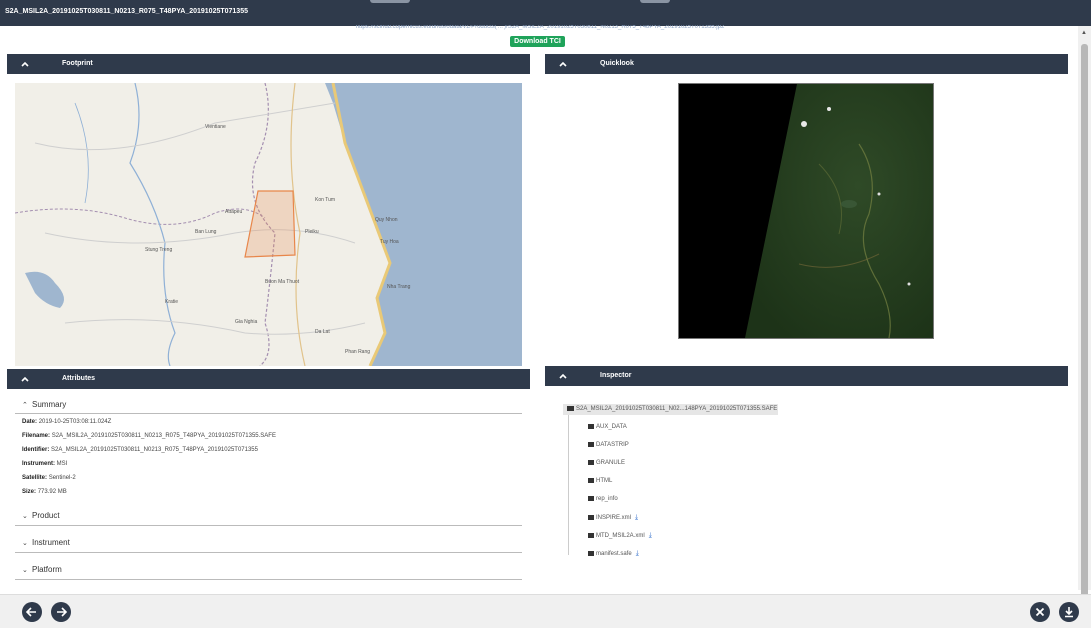 Image resolution: width=1091 pixels, height=628 pixels. I want to click on quicklook-title: Quicklook, so click(617, 63).